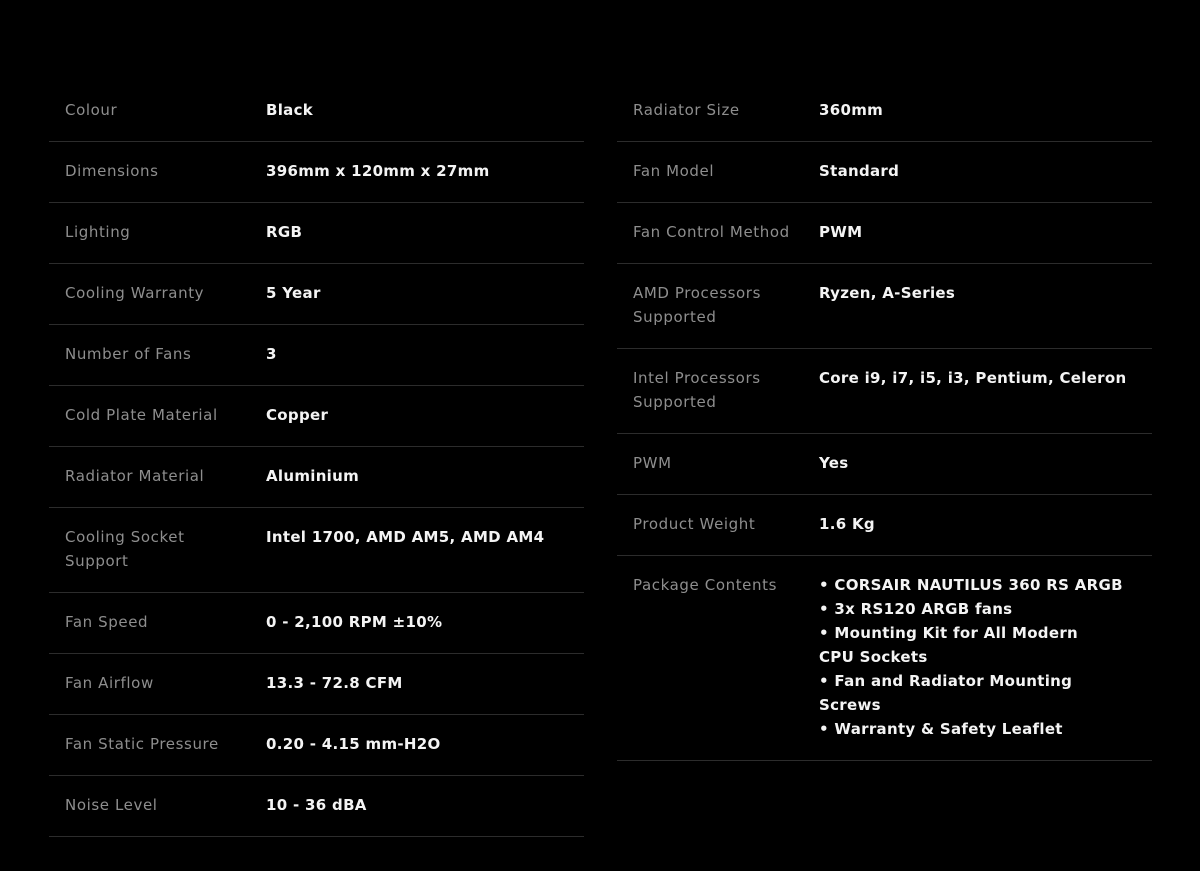  Describe the element at coordinates (107, 622) in the screenshot. I see `spec-label: Fan Speed` at that location.